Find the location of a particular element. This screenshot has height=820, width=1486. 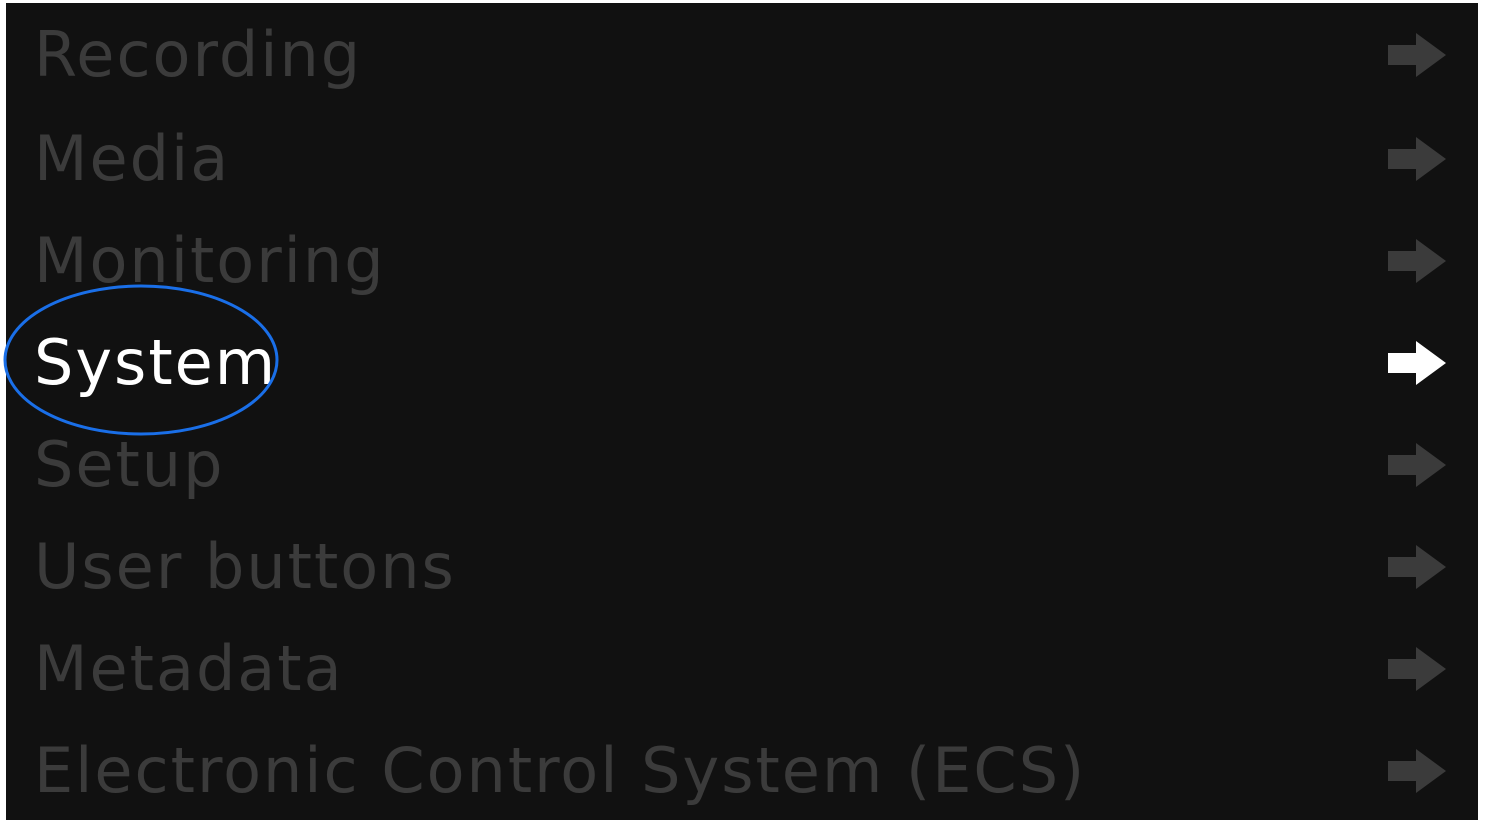

menu-item-monitoring: Monitoring is located at coordinates (742, 261).